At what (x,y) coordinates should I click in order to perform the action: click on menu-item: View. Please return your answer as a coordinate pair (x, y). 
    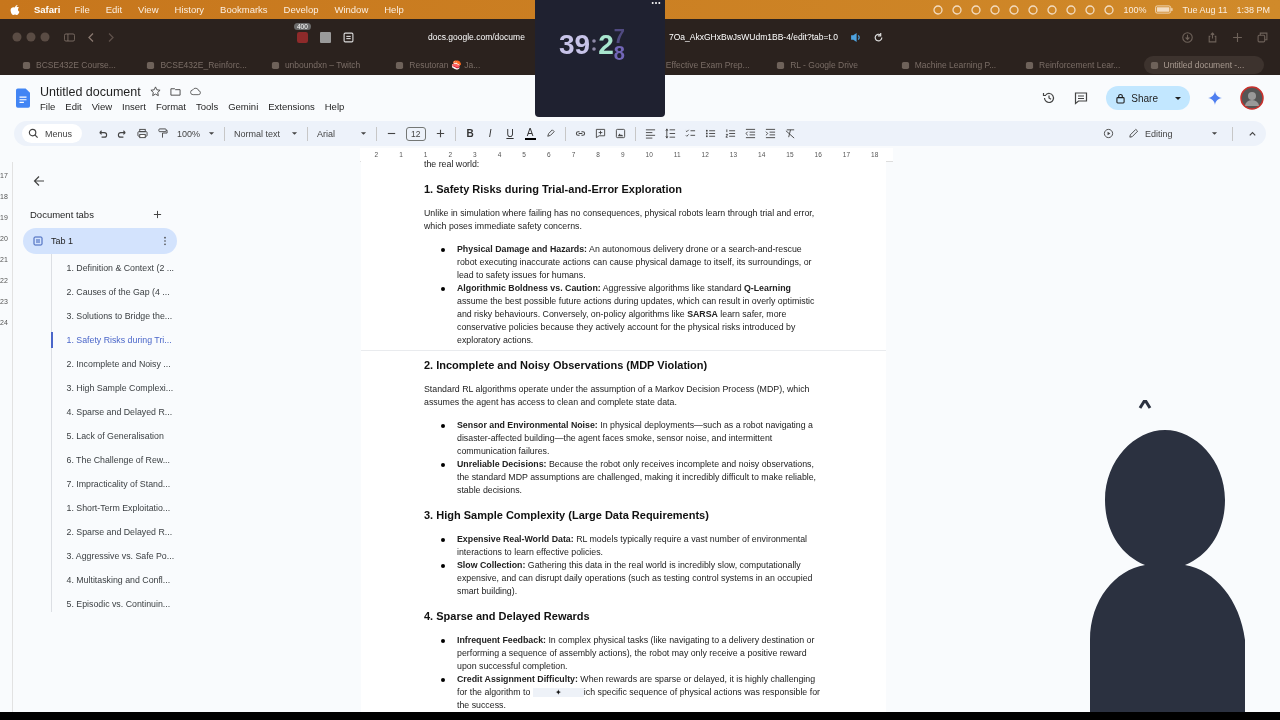
    Looking at the image, I should click on (102, 106).